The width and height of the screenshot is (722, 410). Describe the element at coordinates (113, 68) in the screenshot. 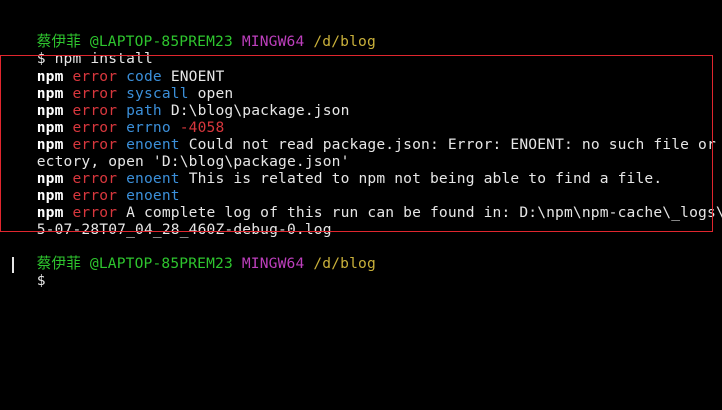

I see `error-line: npm error code ENOENT` at that location.